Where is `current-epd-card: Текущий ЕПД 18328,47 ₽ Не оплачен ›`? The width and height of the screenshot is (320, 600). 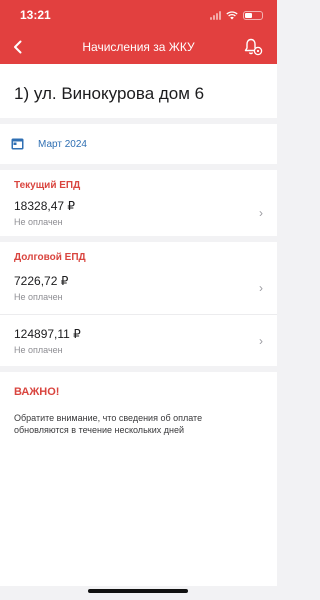
current-epd-card: Текущий ЕПД 18328,47 ₽ Не оплачен › is located at coordinates (138, 203).